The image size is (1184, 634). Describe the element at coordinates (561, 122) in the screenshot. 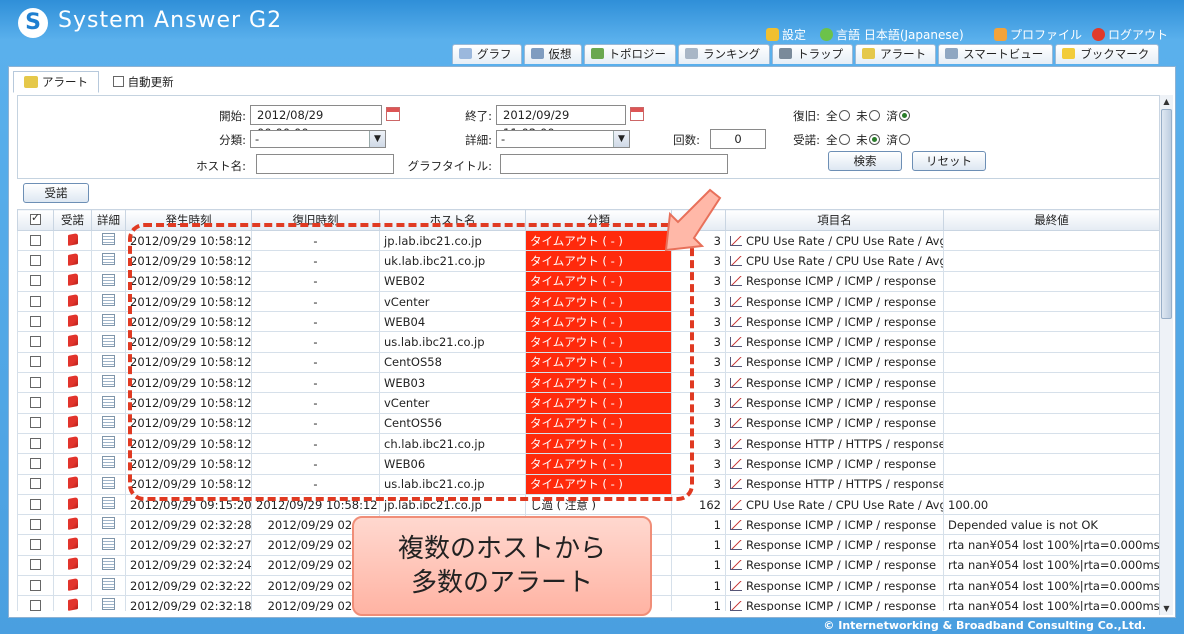

I see `end-date-field: 2012/09/29 11:02:00` at that location.